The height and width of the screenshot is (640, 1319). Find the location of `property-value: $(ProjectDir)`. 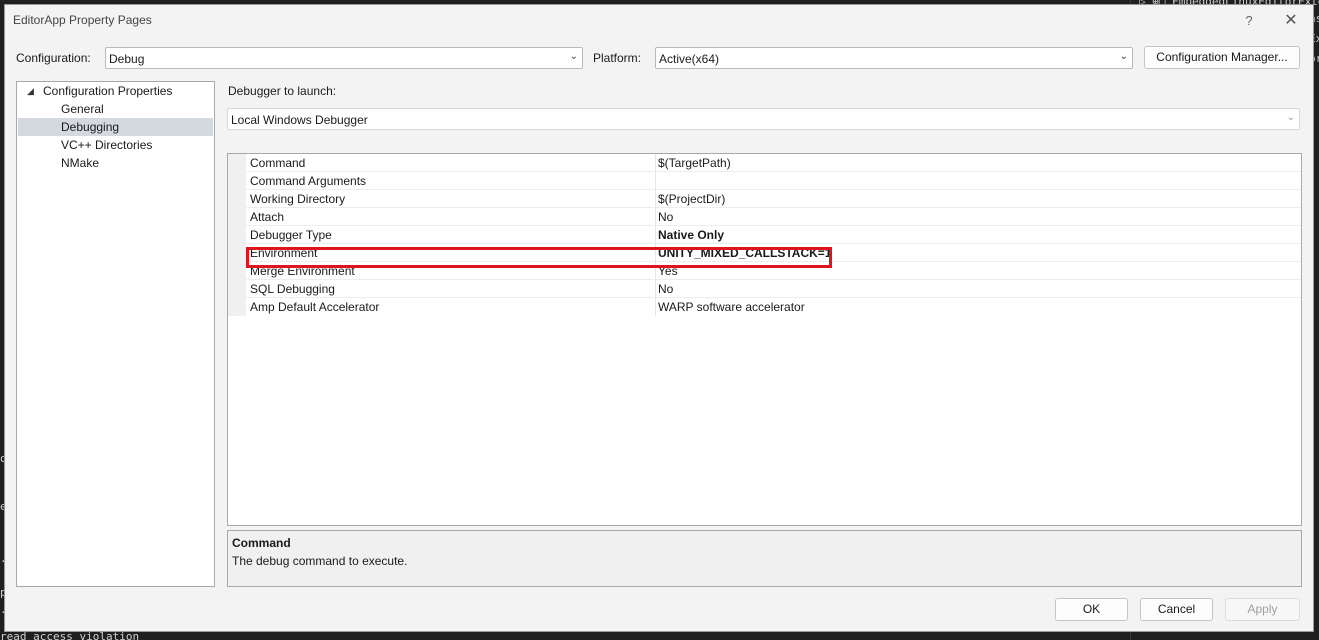

property-value: $(ProjectDir) is located at coordinates (691, 199).